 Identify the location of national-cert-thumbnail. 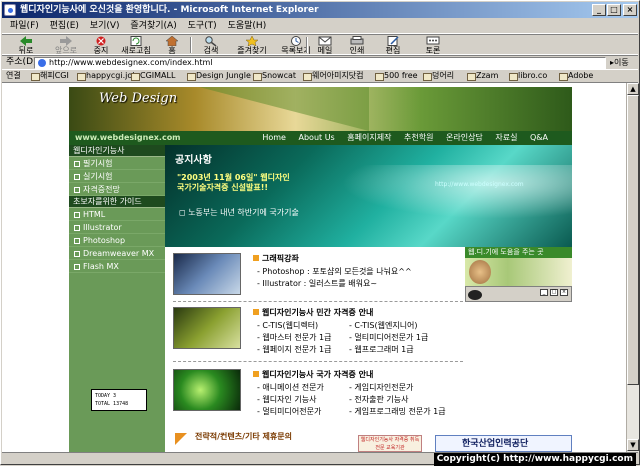
(207, 390).